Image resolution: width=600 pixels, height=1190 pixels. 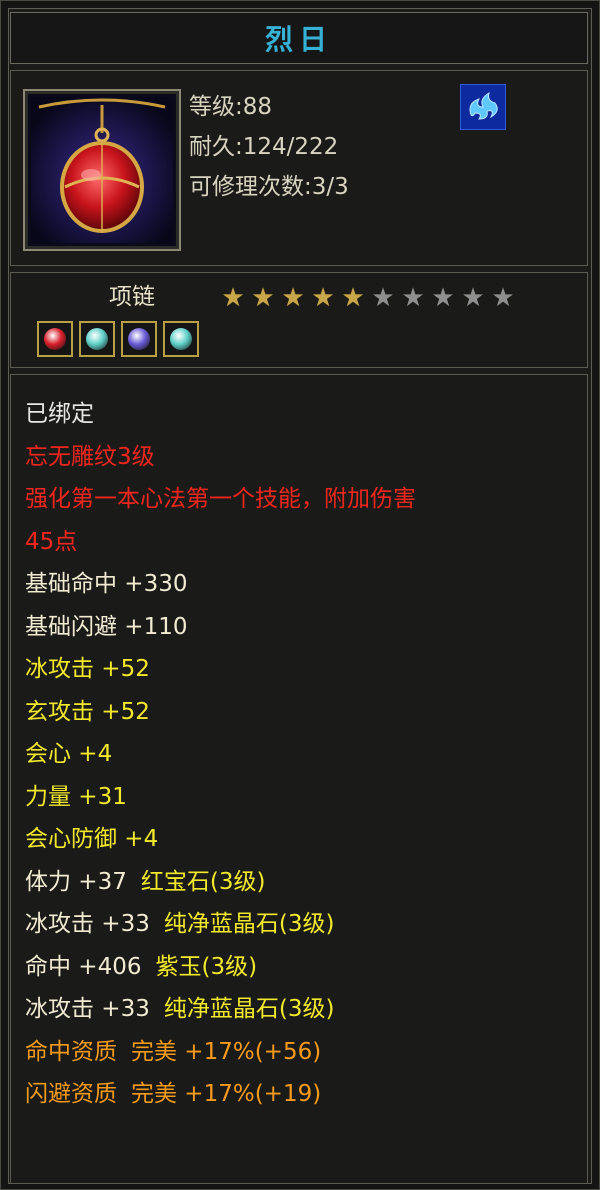 What do you see at coordinates (483, 107) in the screenshot?
I see `blue-flame-icon` at bounding box center [483, 107].